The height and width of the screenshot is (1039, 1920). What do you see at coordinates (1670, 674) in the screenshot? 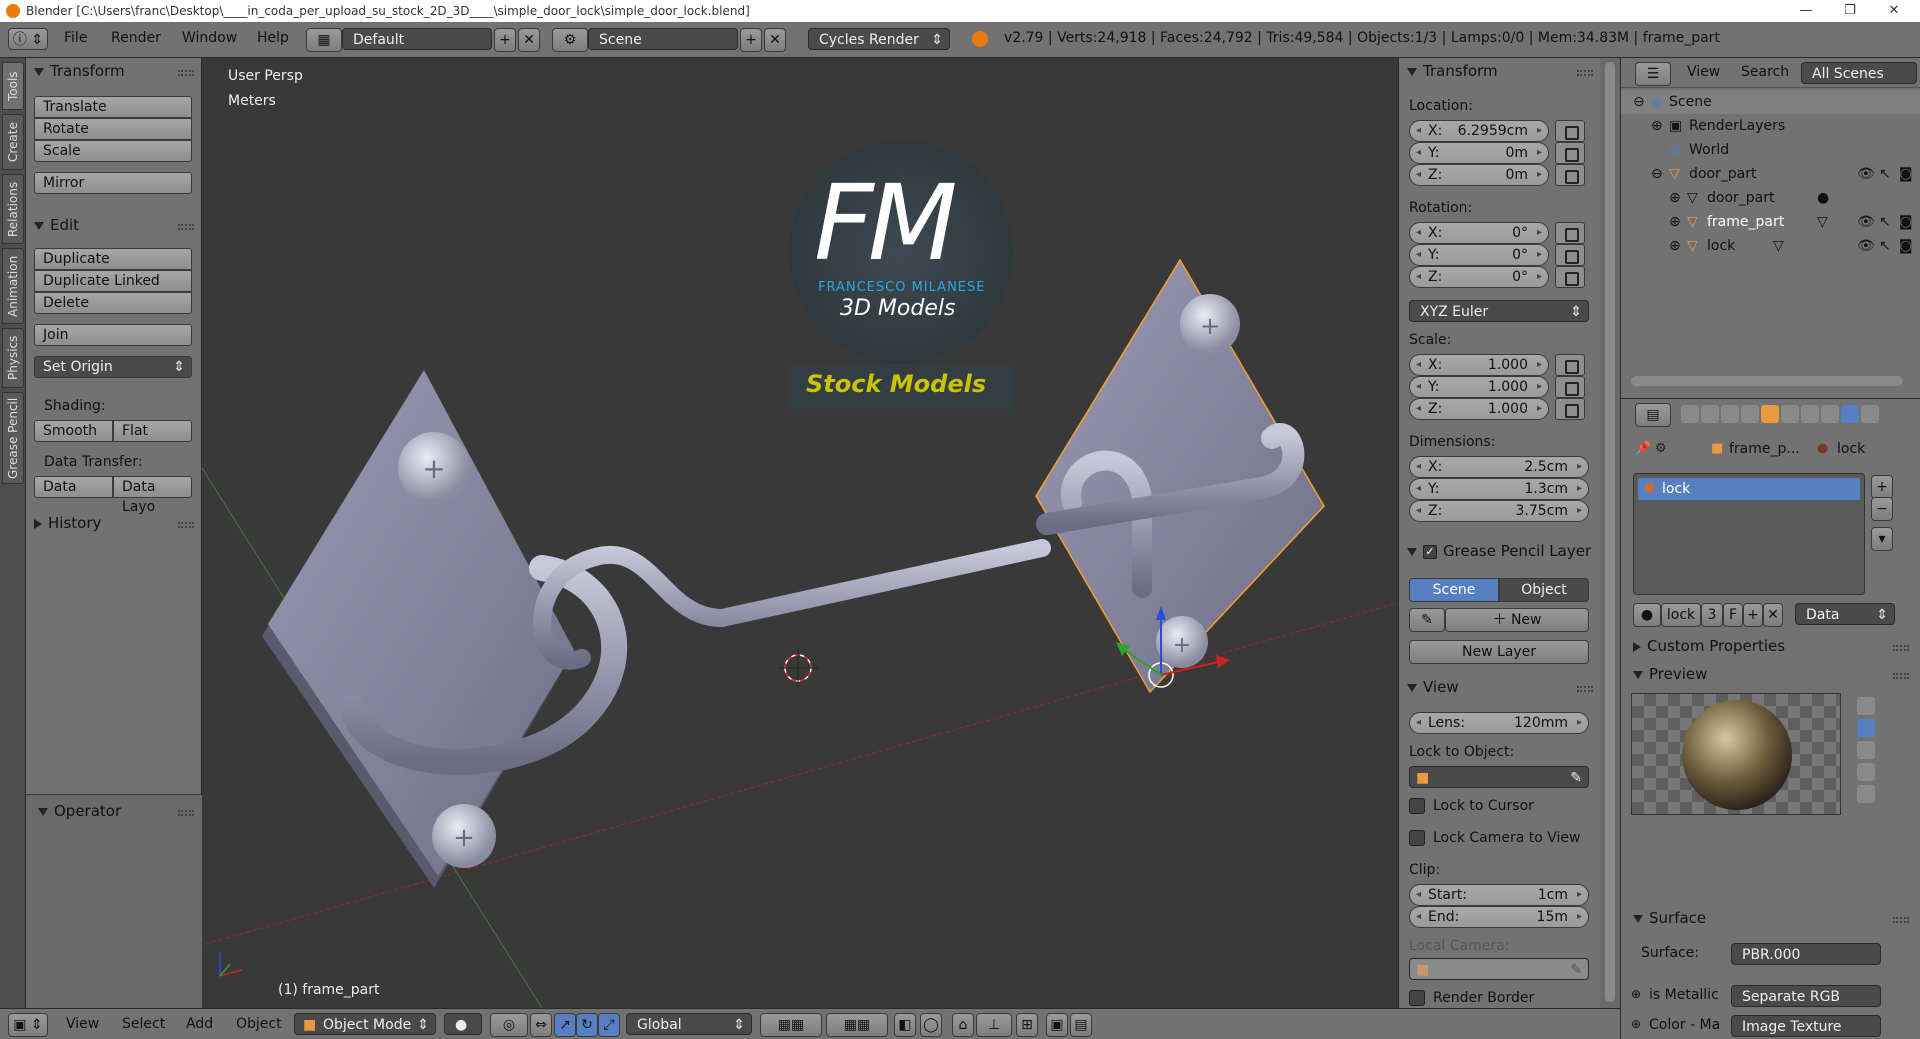
I see `preview-panel-header: Preview` at bounding box center [1670, 674].